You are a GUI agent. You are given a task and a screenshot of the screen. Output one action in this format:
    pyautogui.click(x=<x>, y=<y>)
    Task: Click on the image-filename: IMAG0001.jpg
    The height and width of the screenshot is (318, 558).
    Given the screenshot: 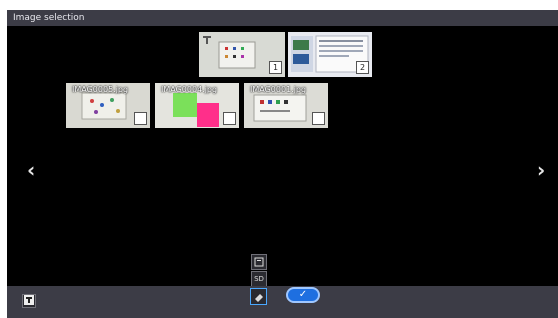 What is the action you would take?
    pyautogui.click(x=278, y=89)
    